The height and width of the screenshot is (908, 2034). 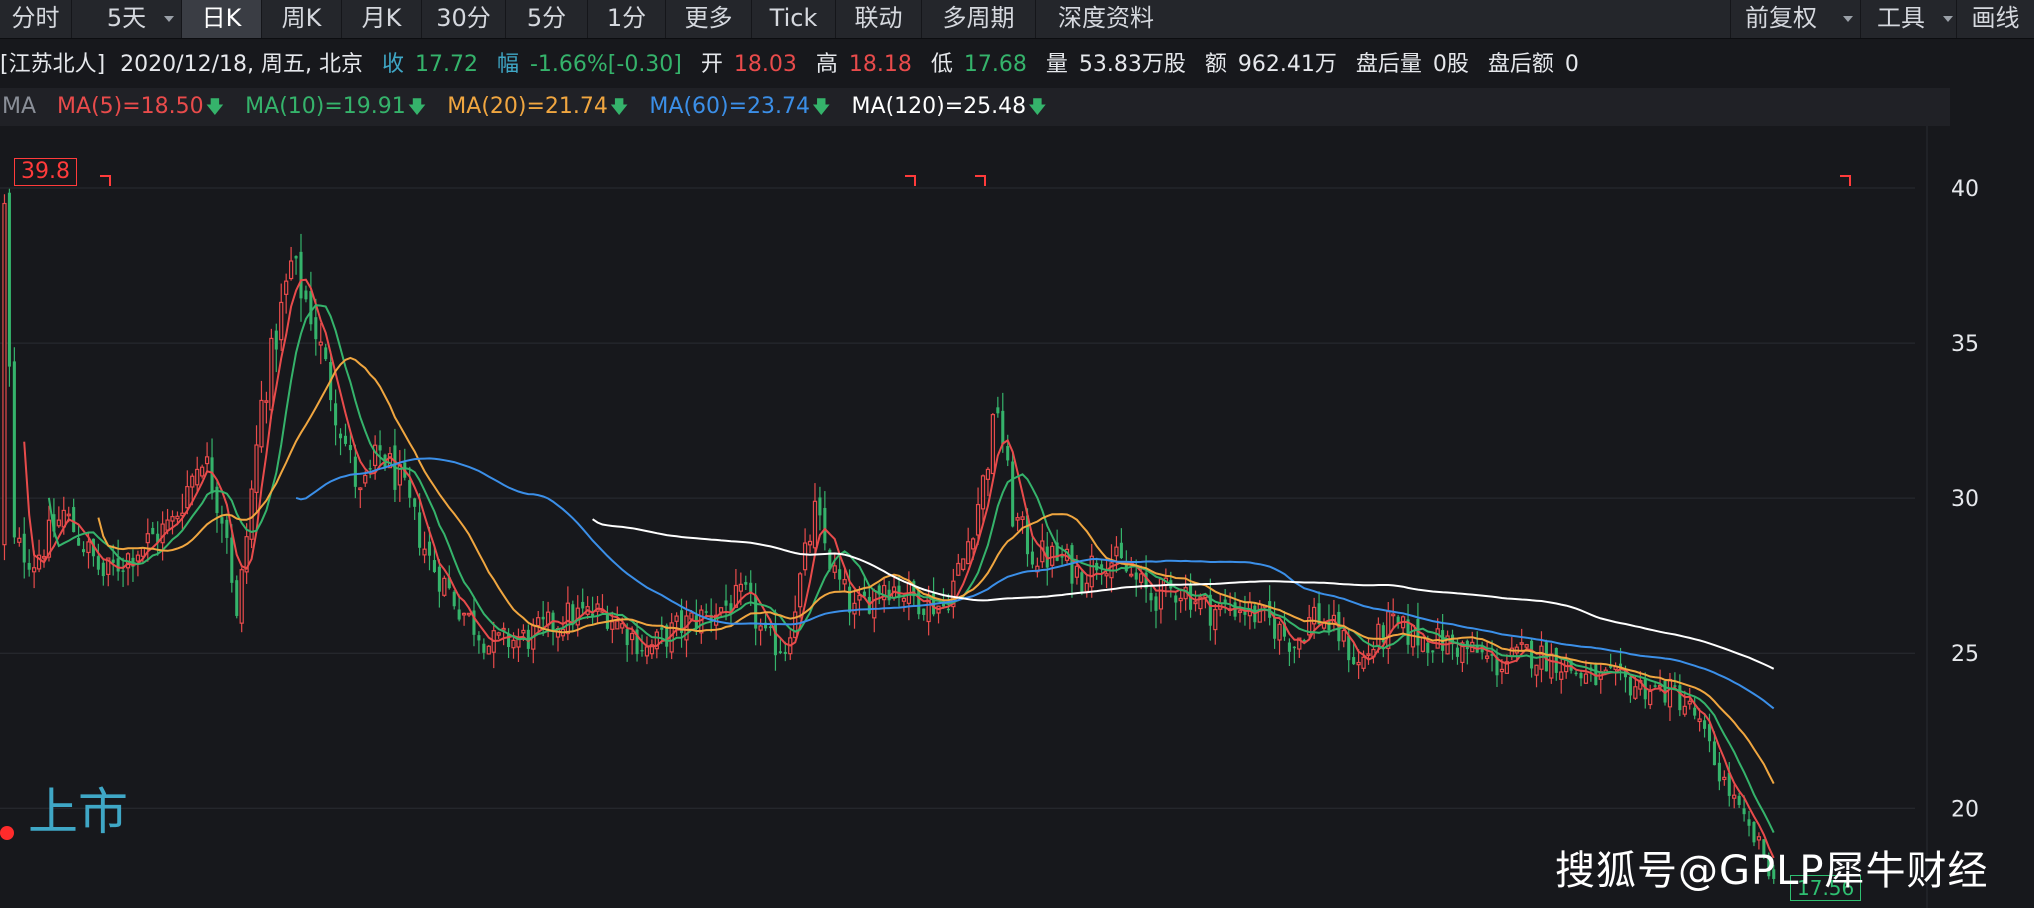 I want to click on tab-timeshare: 分时, so click(x=36, y=19).